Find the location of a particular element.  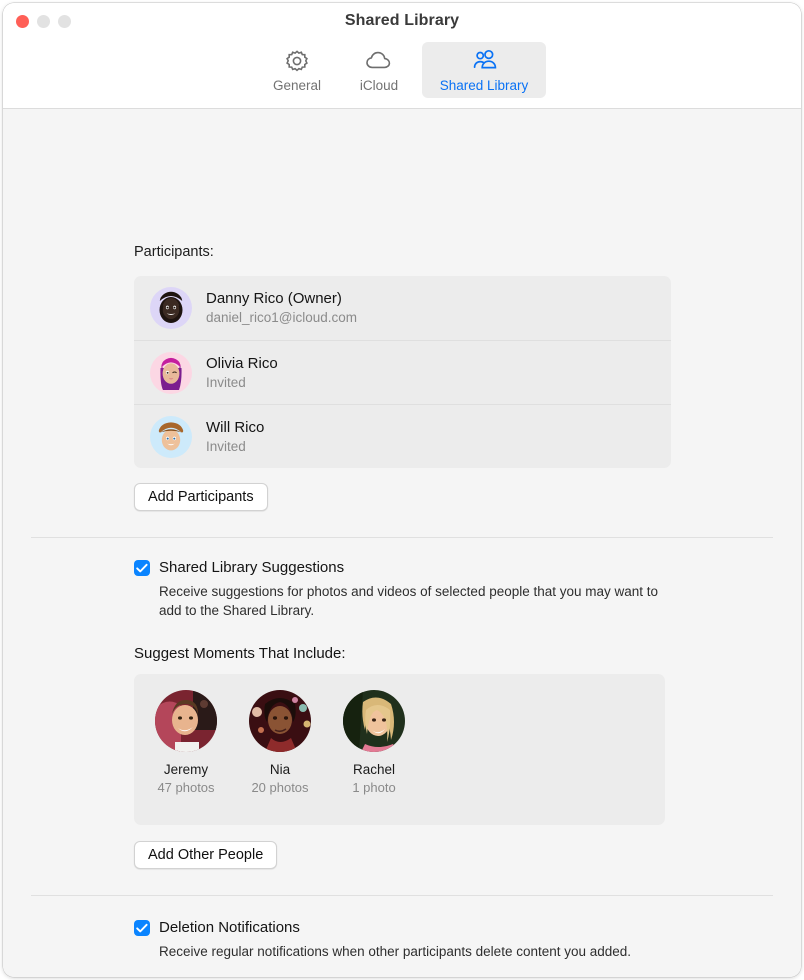

photo-jeremy is located at coordinates (186, 721).